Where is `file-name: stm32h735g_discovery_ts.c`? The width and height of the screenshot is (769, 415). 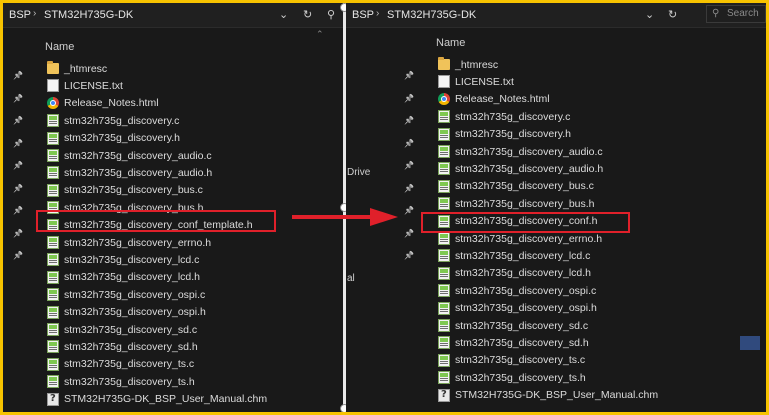 file-name: stm32h735g_discovery_ts.c is located at coordinates (520, 360).